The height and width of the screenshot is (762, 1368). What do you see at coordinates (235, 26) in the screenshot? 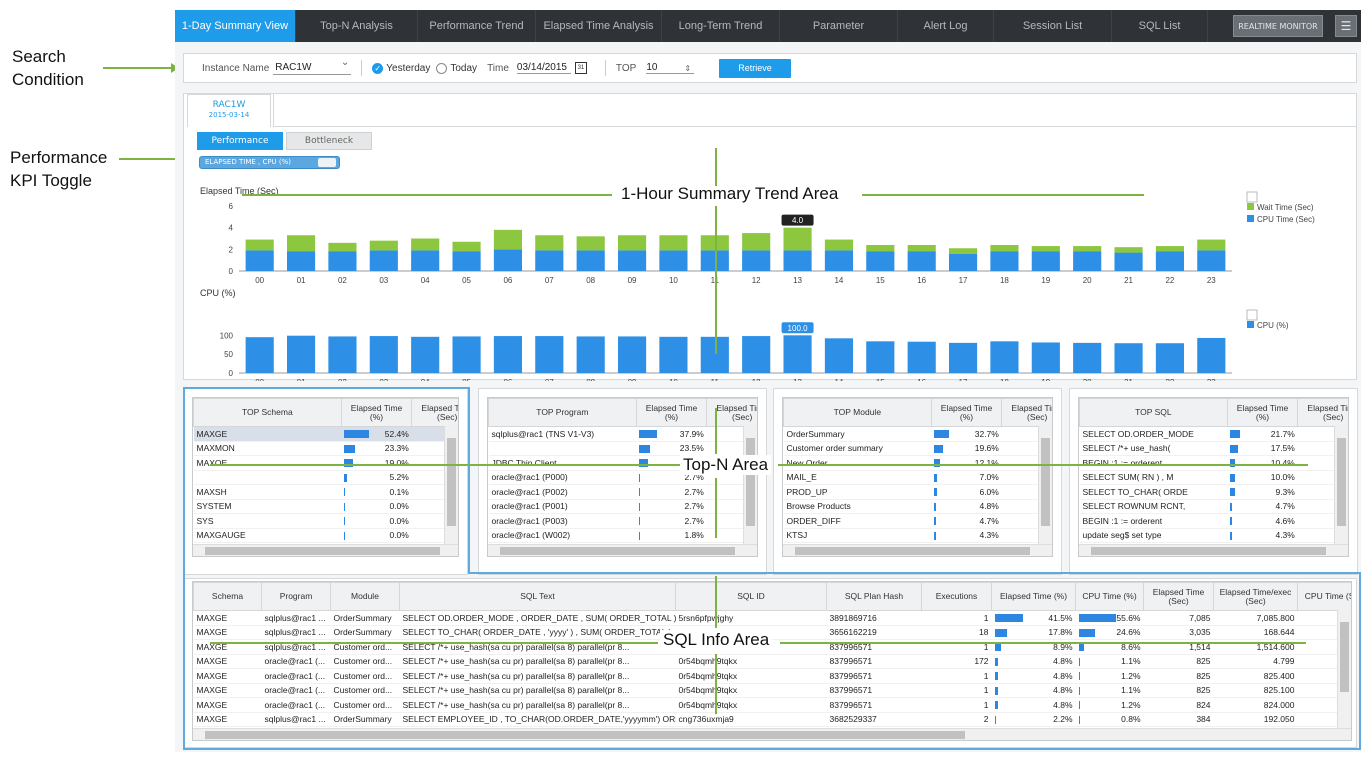
I see `tab-1-day-summary: 1-Day Summary View` at bounding box center [235, 26].